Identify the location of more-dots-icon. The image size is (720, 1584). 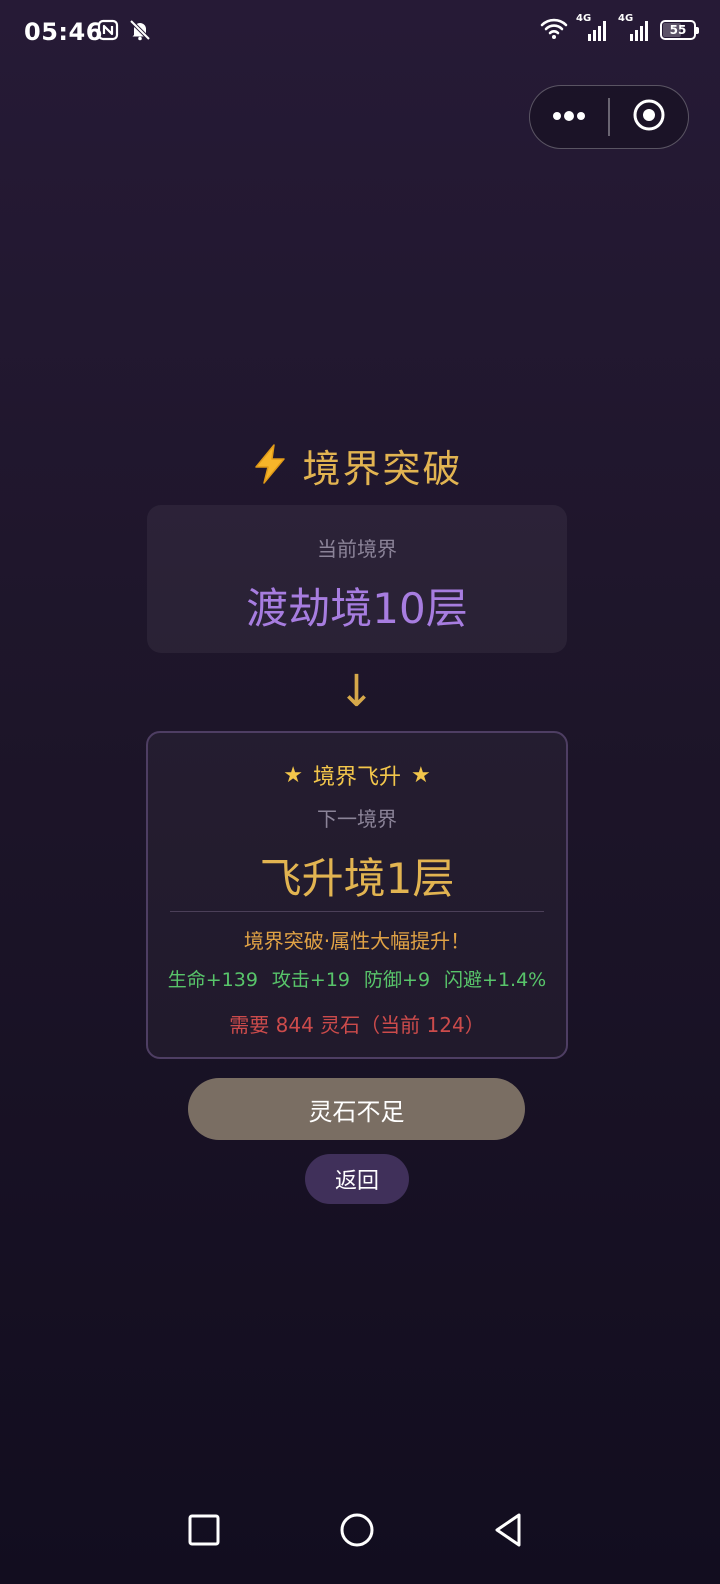
(569, 117).